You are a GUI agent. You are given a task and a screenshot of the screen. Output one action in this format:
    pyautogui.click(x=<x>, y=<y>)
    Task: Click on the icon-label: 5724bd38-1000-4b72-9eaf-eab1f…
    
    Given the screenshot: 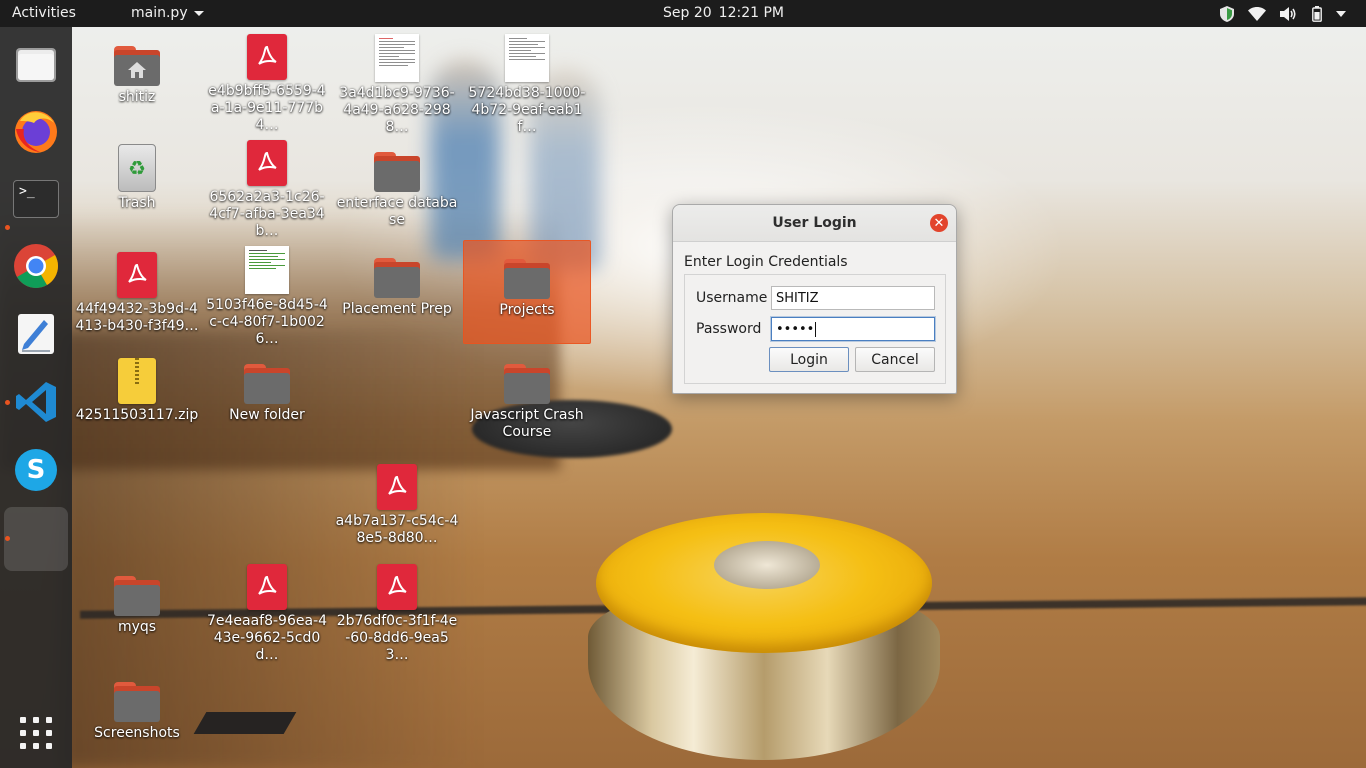 What is the action you would take?
    pyautogui.click(x=527, y=110)
    